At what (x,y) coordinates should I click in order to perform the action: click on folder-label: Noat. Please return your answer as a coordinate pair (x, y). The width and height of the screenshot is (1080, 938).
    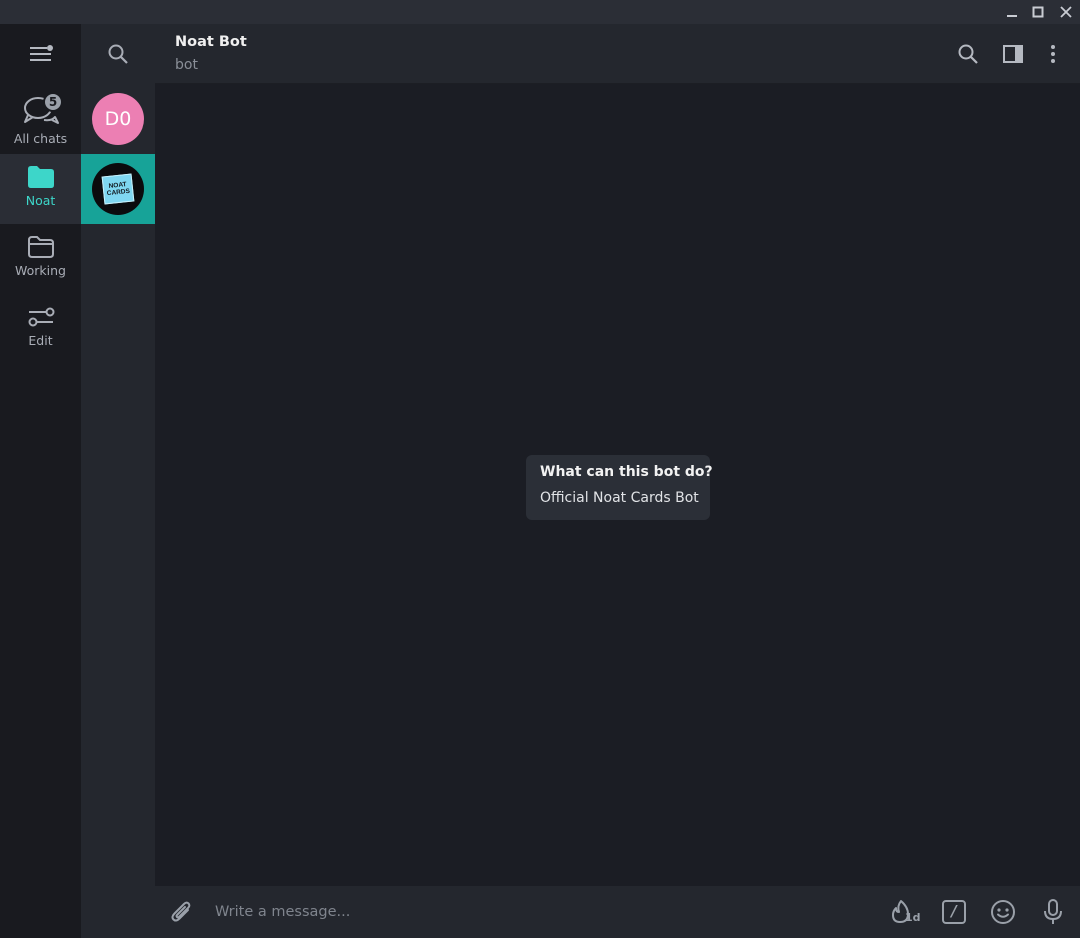
    Looking at the image, I should click on (40, 200).